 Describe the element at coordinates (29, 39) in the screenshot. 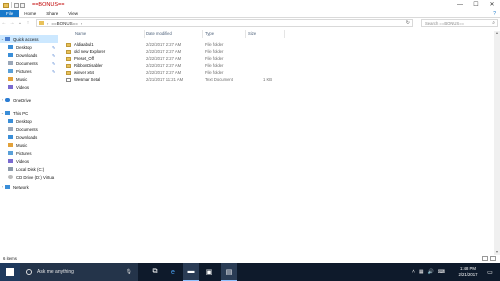

I see `nav-item-quick-access: ⌄ Quick access` at that location.